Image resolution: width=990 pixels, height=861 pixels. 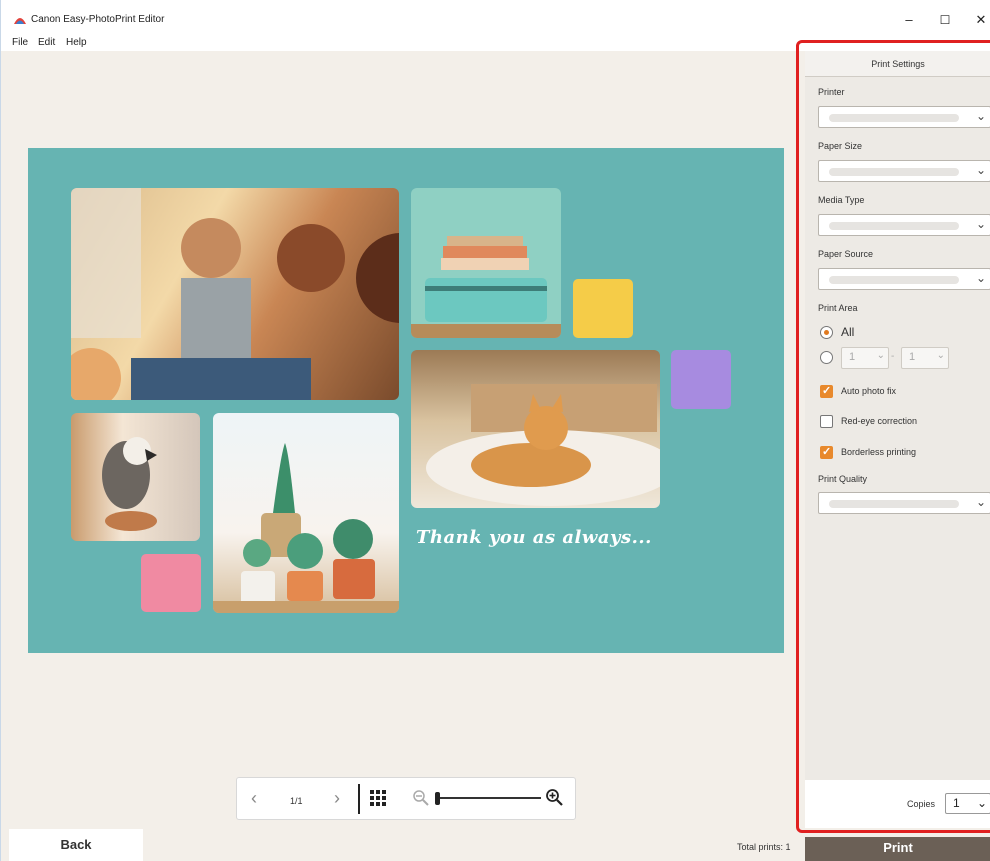 I want to click on total-prints: Total prints: 1, so click(x=764, y=847).